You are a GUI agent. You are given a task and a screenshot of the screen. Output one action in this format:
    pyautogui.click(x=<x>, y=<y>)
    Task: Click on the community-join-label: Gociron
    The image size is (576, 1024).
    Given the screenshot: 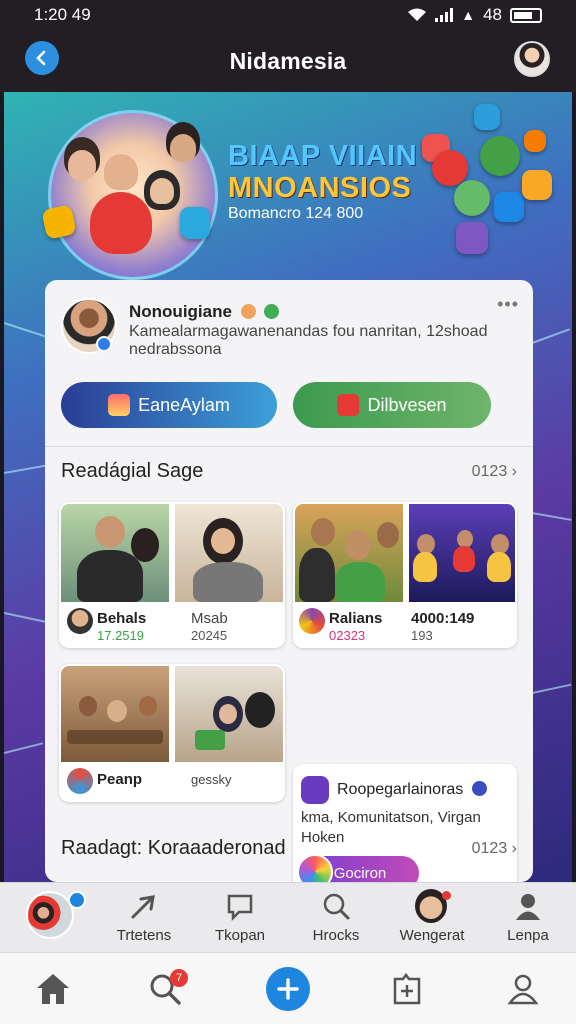 What is the action you would take?
    pyautogui.click(x=360, y=873)
    